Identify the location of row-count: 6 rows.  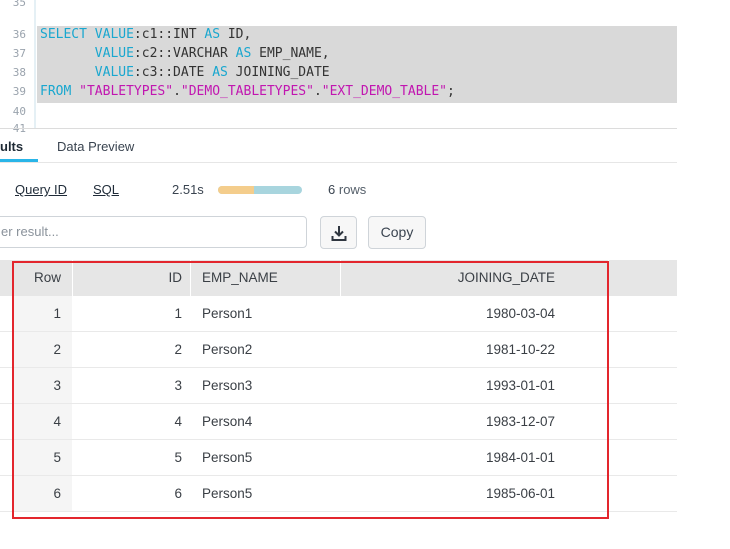
(347, 189).